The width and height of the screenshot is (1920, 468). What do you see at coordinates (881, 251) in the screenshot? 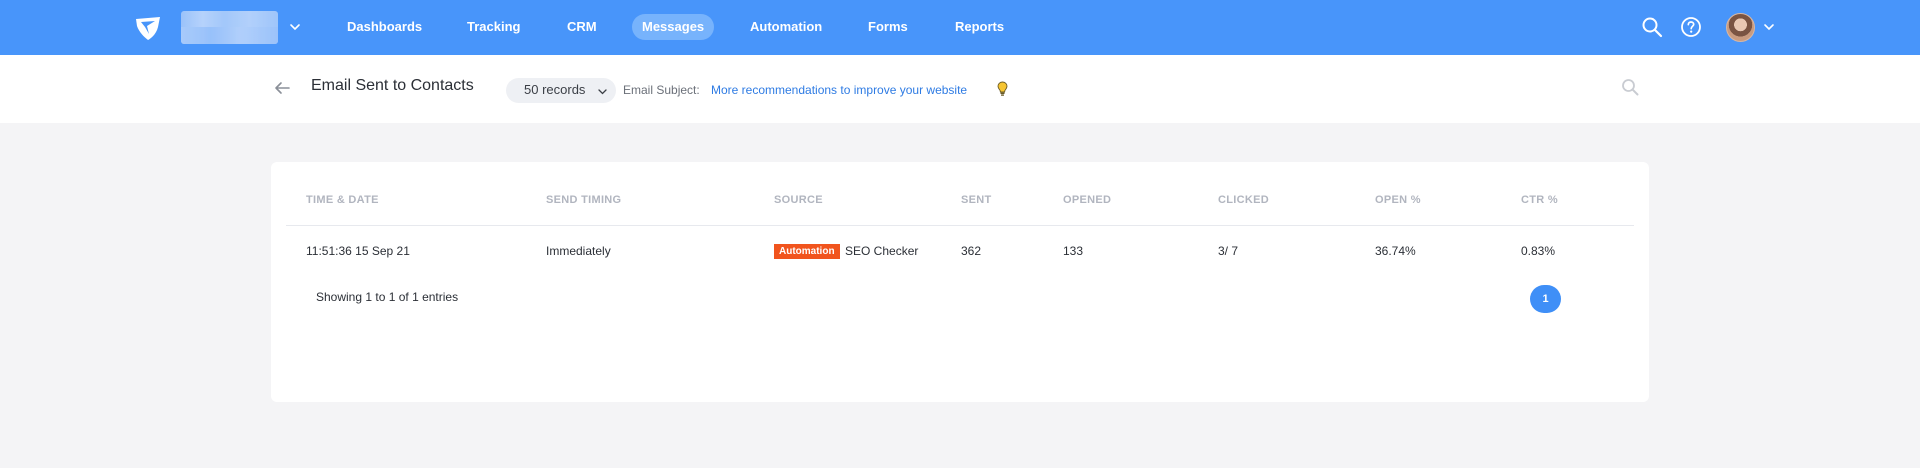
I see `cell-source-name: SEO Checker` at bounding box center [881, 251].